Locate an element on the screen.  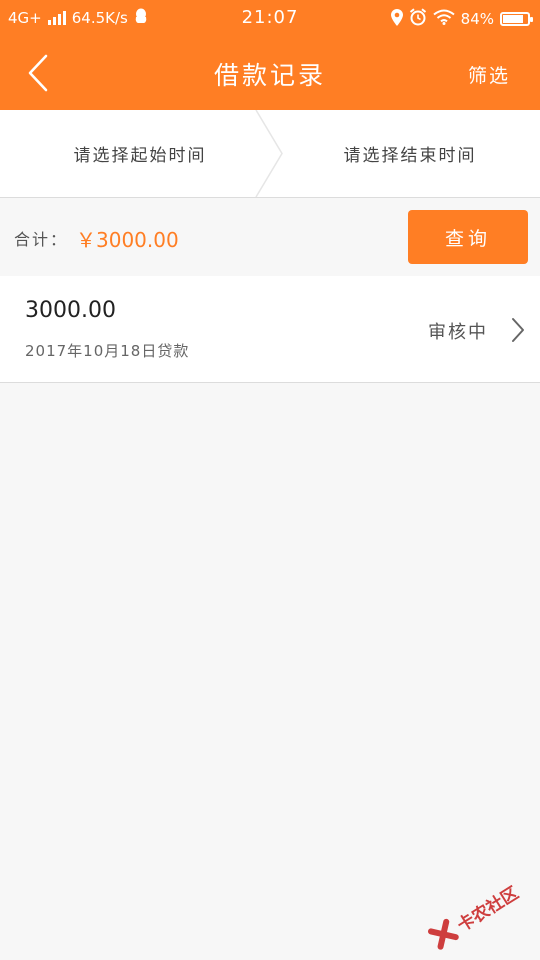
battery-level is located at coordinates (513, 19).